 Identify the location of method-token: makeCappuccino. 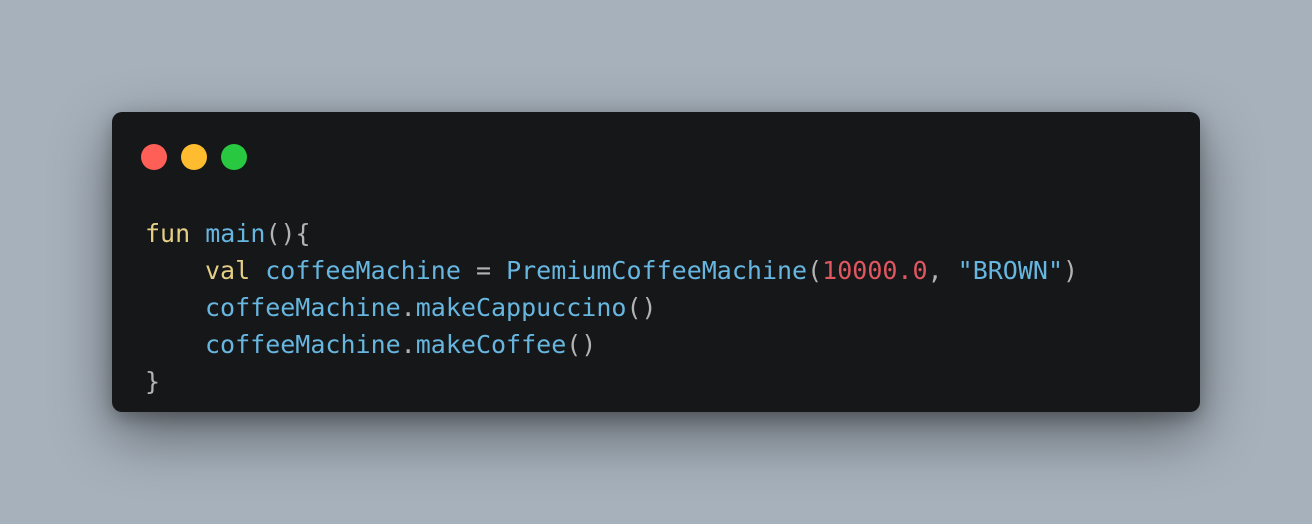
(521, 307).